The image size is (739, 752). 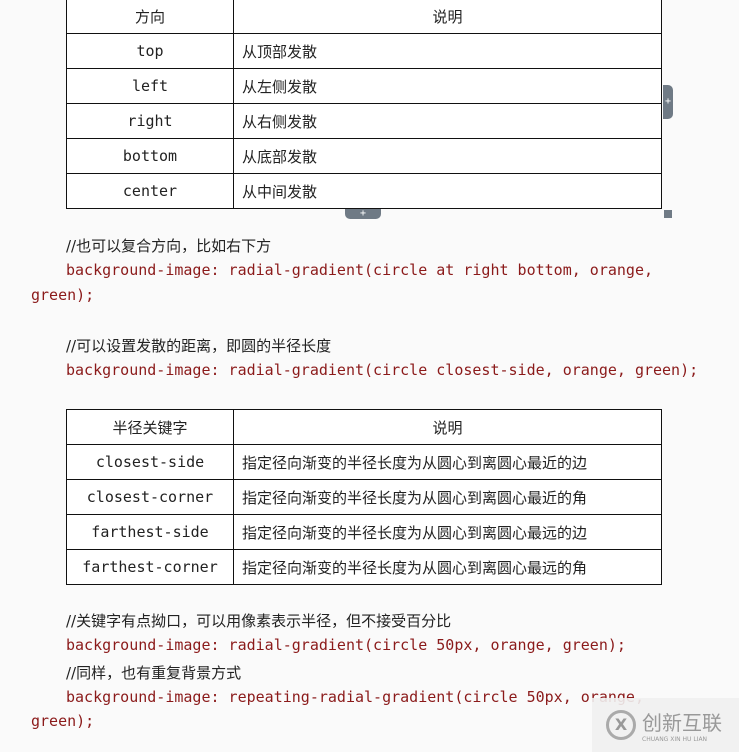 What do you see at coordinates (150, 51) in the screenshot?
I see `cell-key: top` at bounding box center [150, 51].